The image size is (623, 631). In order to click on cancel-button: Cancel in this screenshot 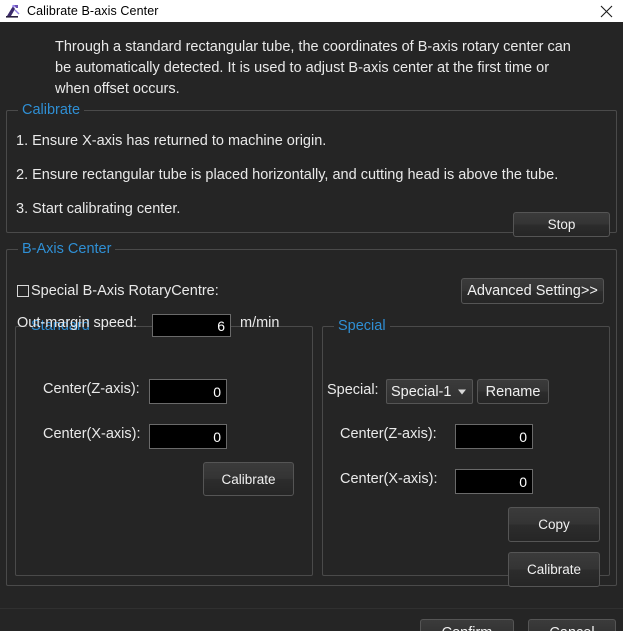, I will do `click(572, 625)`.